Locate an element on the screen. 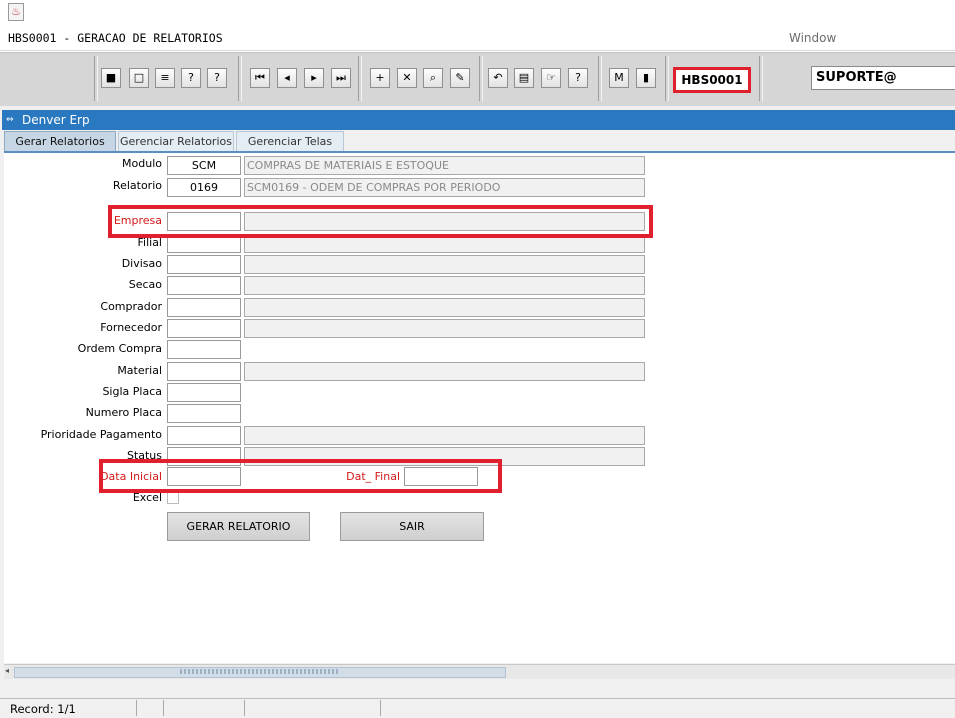 The image size is (955, 718). window-collapse-icon: ⇔ is located at coordinates (11, 120).